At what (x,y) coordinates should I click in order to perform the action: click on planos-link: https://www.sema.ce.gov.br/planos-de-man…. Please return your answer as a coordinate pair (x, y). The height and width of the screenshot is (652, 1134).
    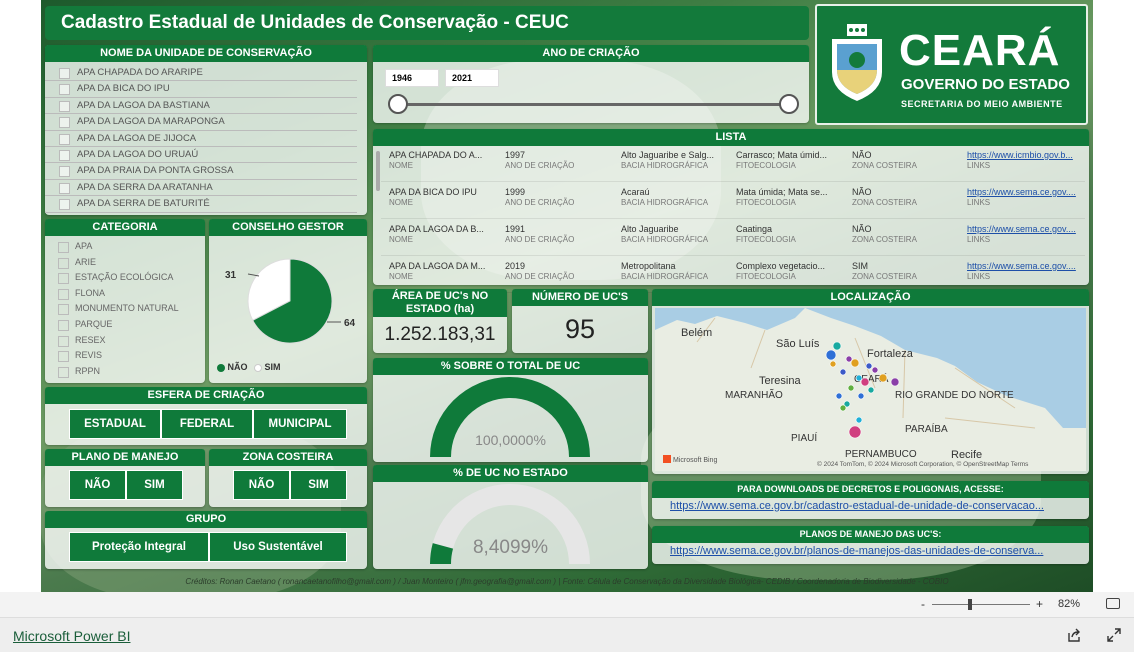
    Looking at the image, I should click on (870, 551).